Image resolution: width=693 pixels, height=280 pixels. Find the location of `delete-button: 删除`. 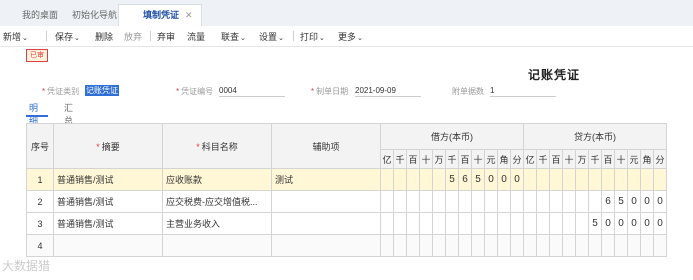

delete-button: 删除 is located at coordinates (104, 36).